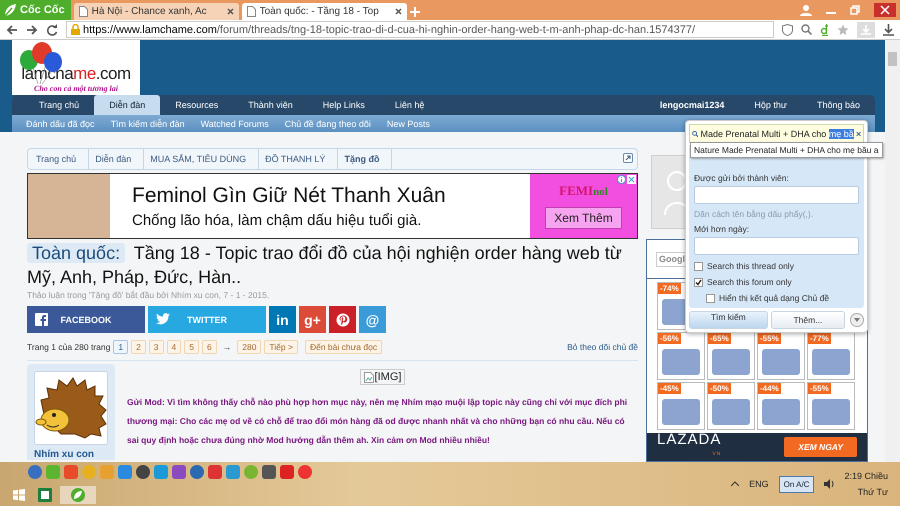 Image resolution: width=900 pixels, height=506 pixels. Describe the element at coordinates (32, 30) in the screenshot. I see `forward-icon` at that location.